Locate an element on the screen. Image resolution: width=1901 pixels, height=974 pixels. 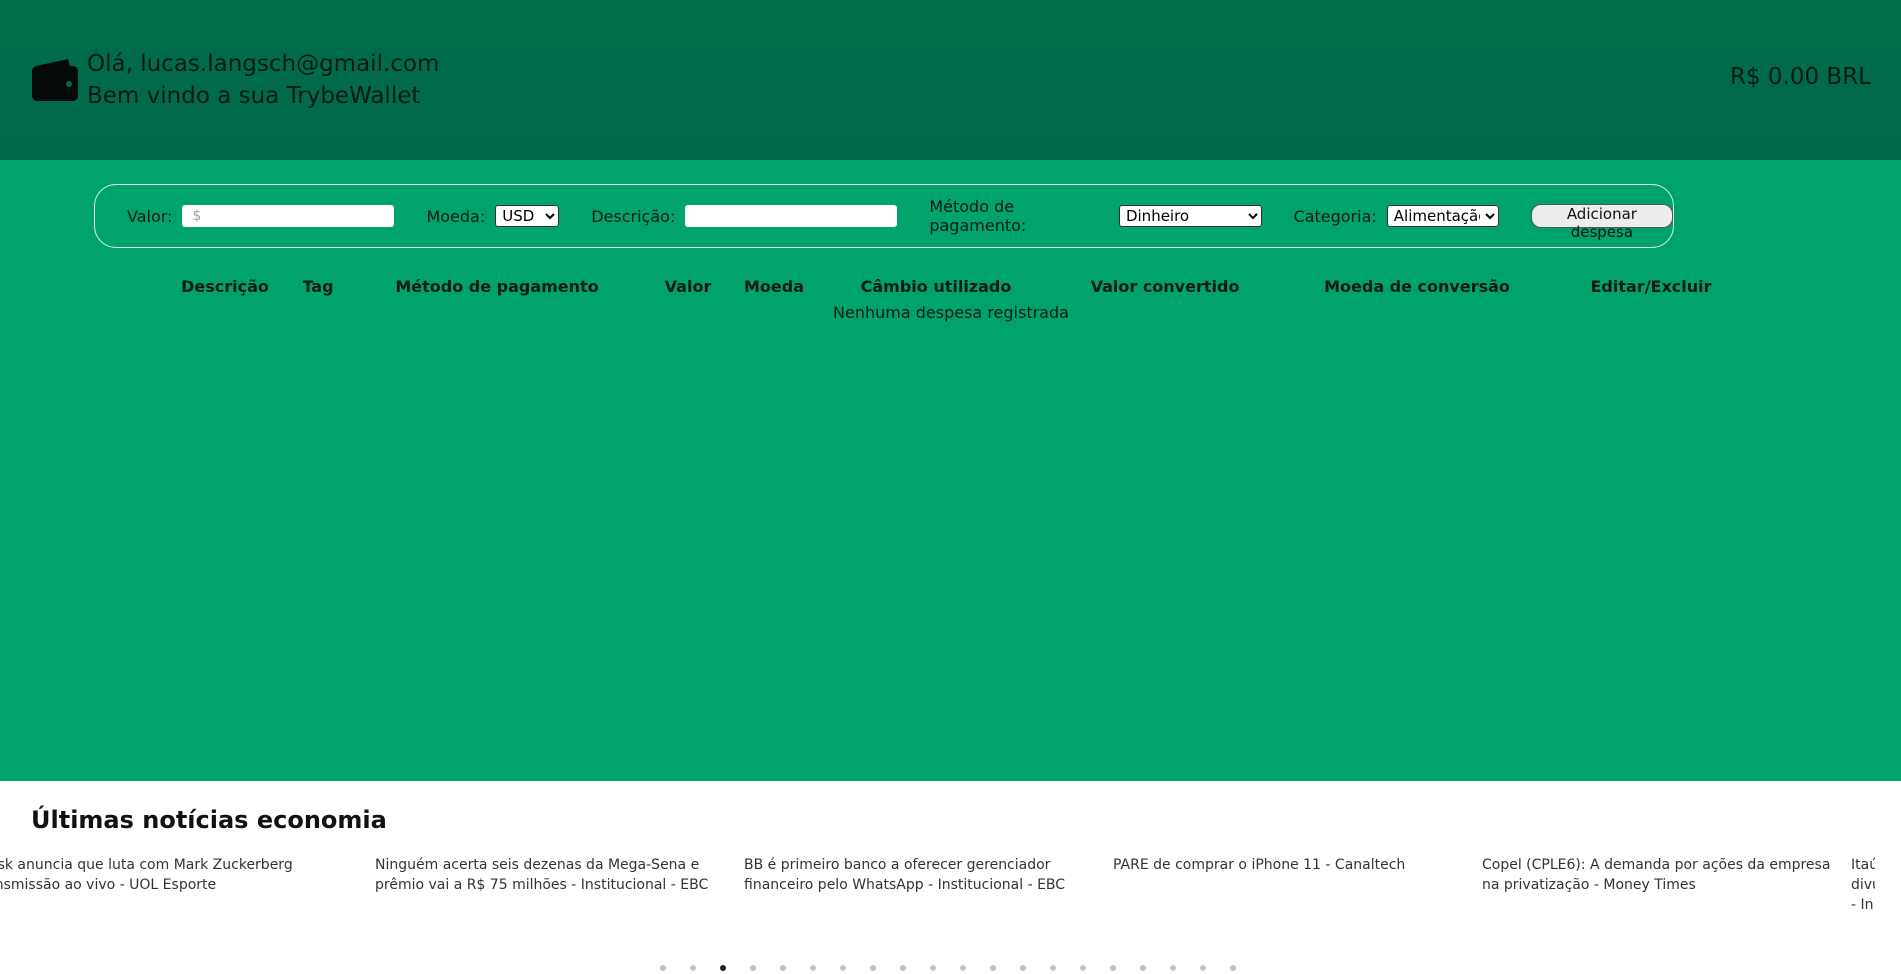
method-group: Método de pagamento: Dinheiro is located at coordinates (1095, 216).